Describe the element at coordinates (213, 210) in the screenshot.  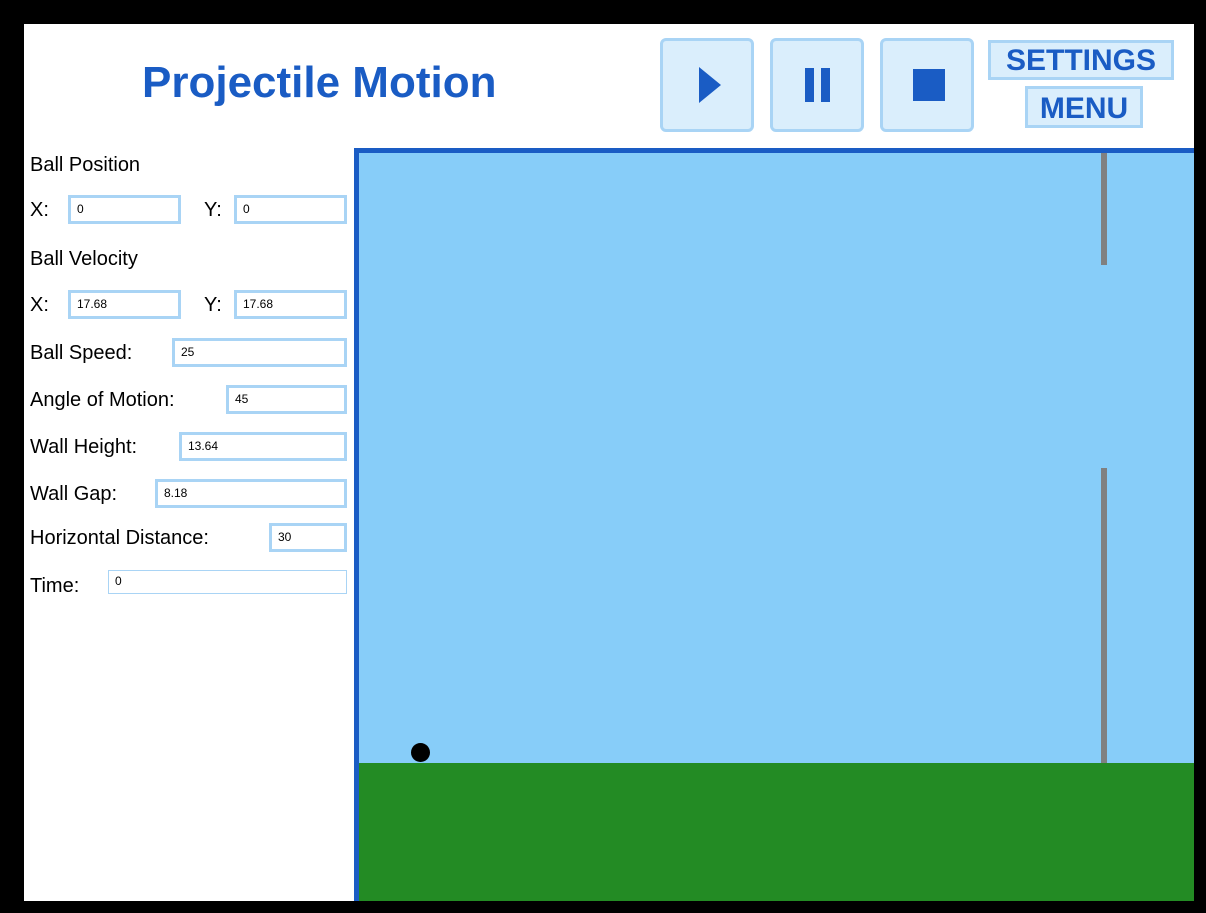
I see `ball-position-y-label: Y:` at that location.